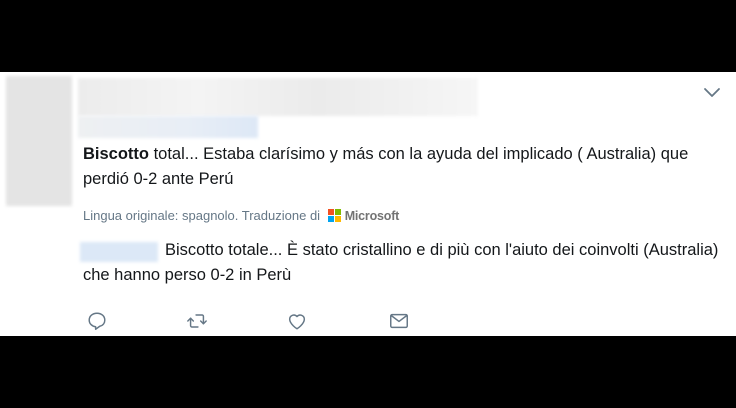 The height and width of the screenshot is (408, 736). What do you see at coordinates (712, 92) in the screenshot?
I see `chevron-down-icon` at bounding box center [712, 92].